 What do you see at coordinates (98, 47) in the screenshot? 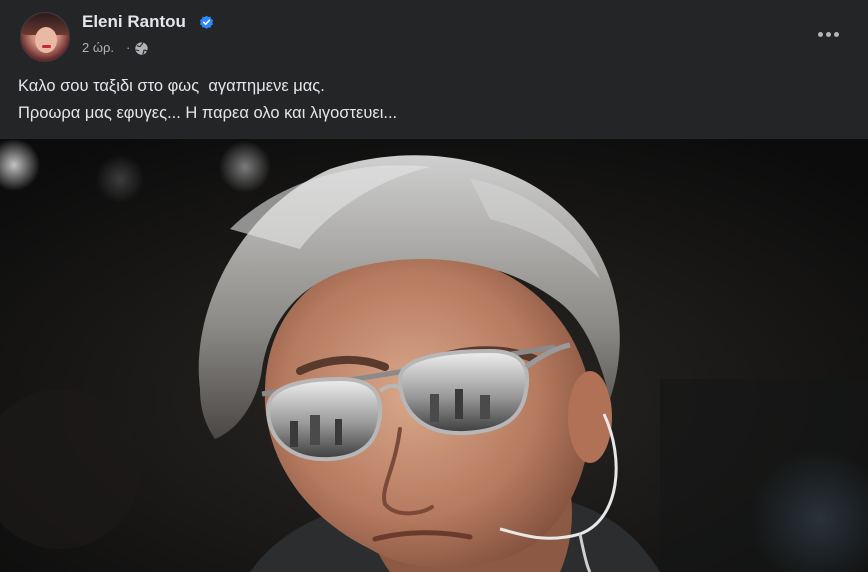
I see `post-timestamp-link: 2 ώρ.` at bounding box center [98, 47].